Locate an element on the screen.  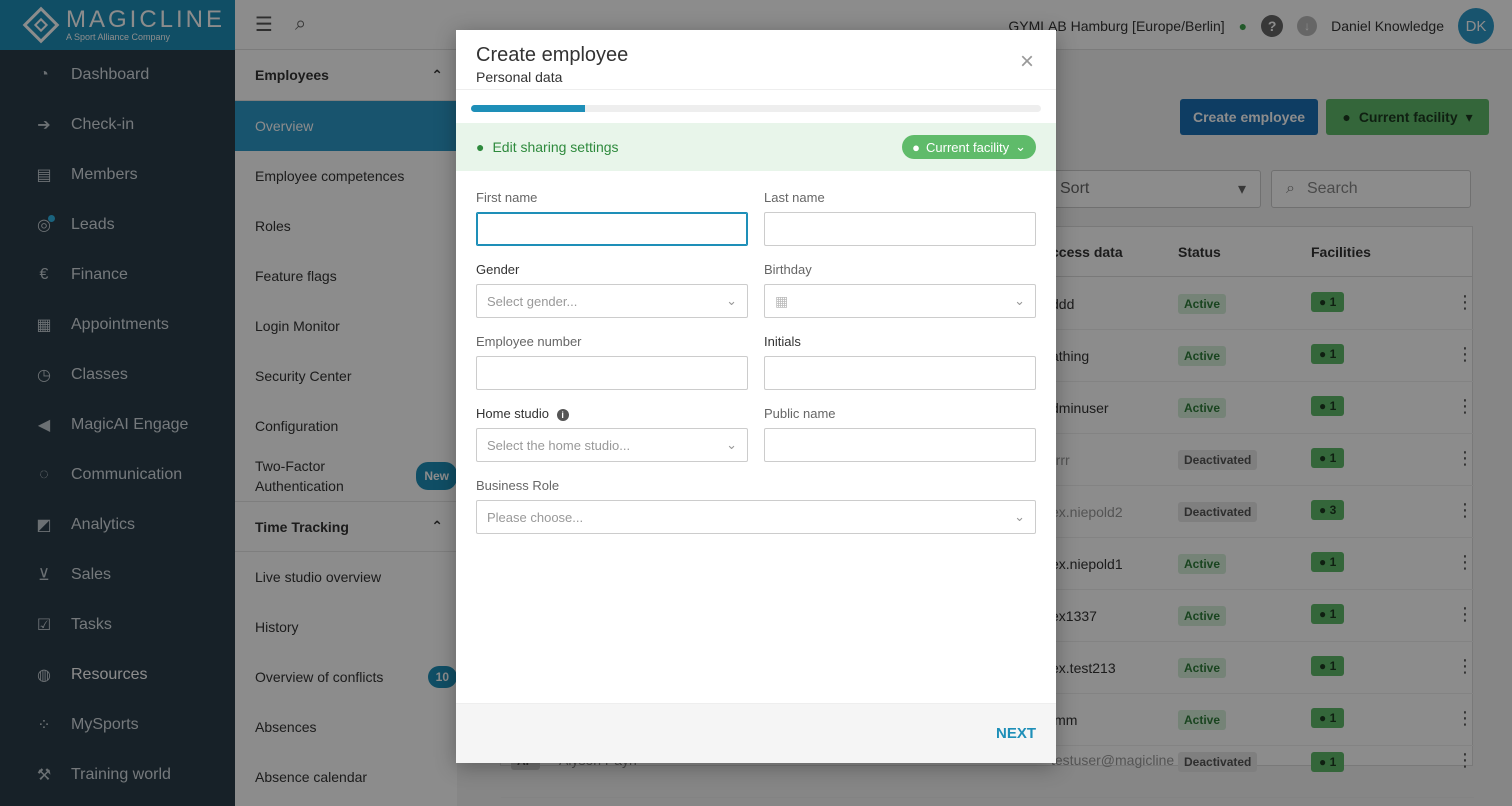
business-role-select: Please choose... ⌄ is located at coordinates (756, 517).